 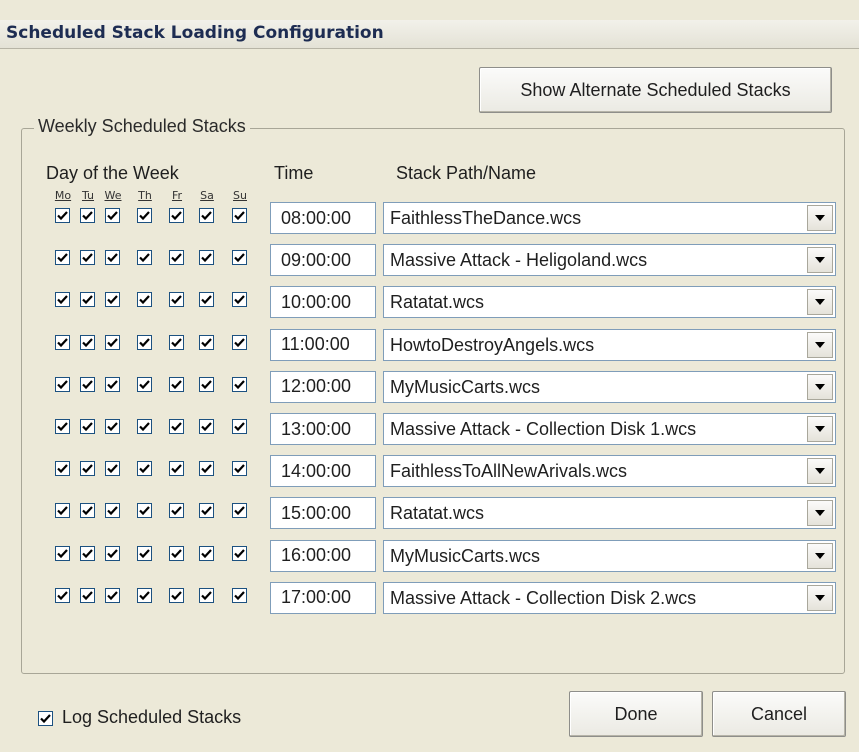 What do you see at coordinates (323, 555) in the screenshot?
I see `time-field: 16:00:00` at bounding box center [323, 555].